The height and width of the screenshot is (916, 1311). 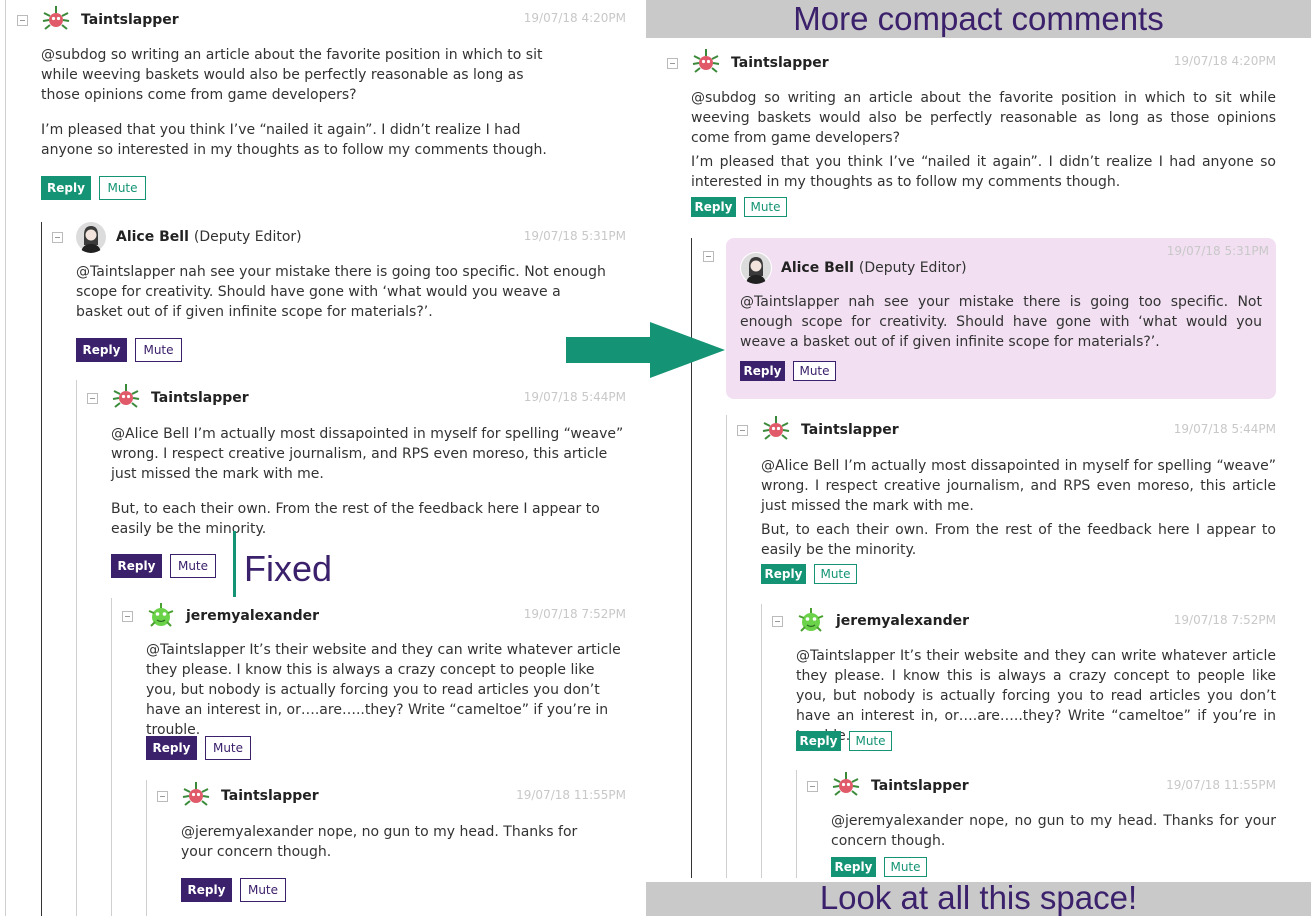 I want to click on right-arrow-icon, so click(x=645, y=350).